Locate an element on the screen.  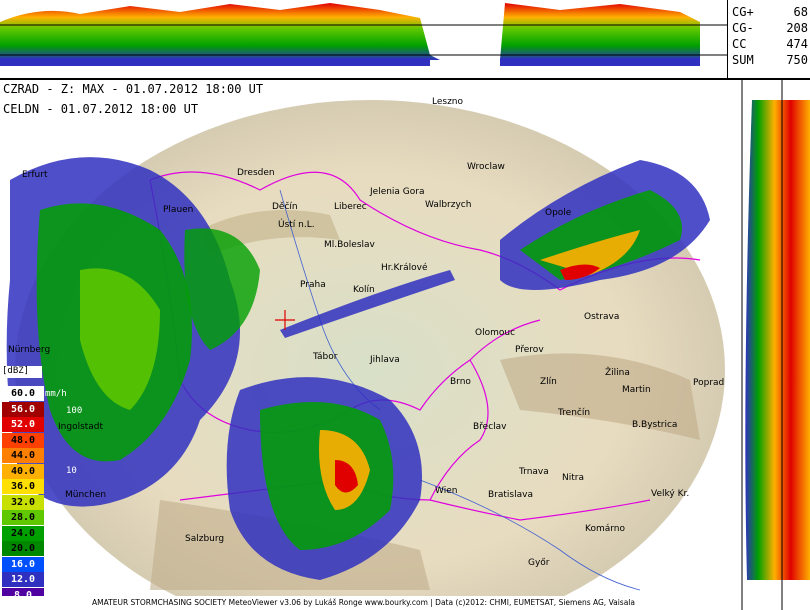
city-breclav: Břeclav is located at coordinates (490, 427).